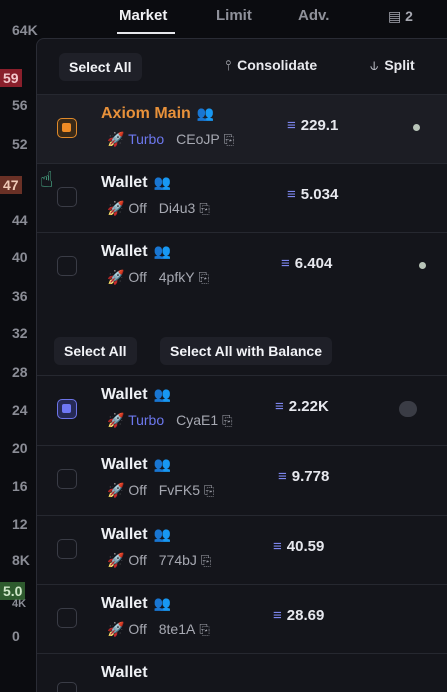 This screenshot has height=692, width=447. What do you see at coordinates (20, 220) in the screenshot?
I see `axis-label: 44` at bounding box center [20, 220].